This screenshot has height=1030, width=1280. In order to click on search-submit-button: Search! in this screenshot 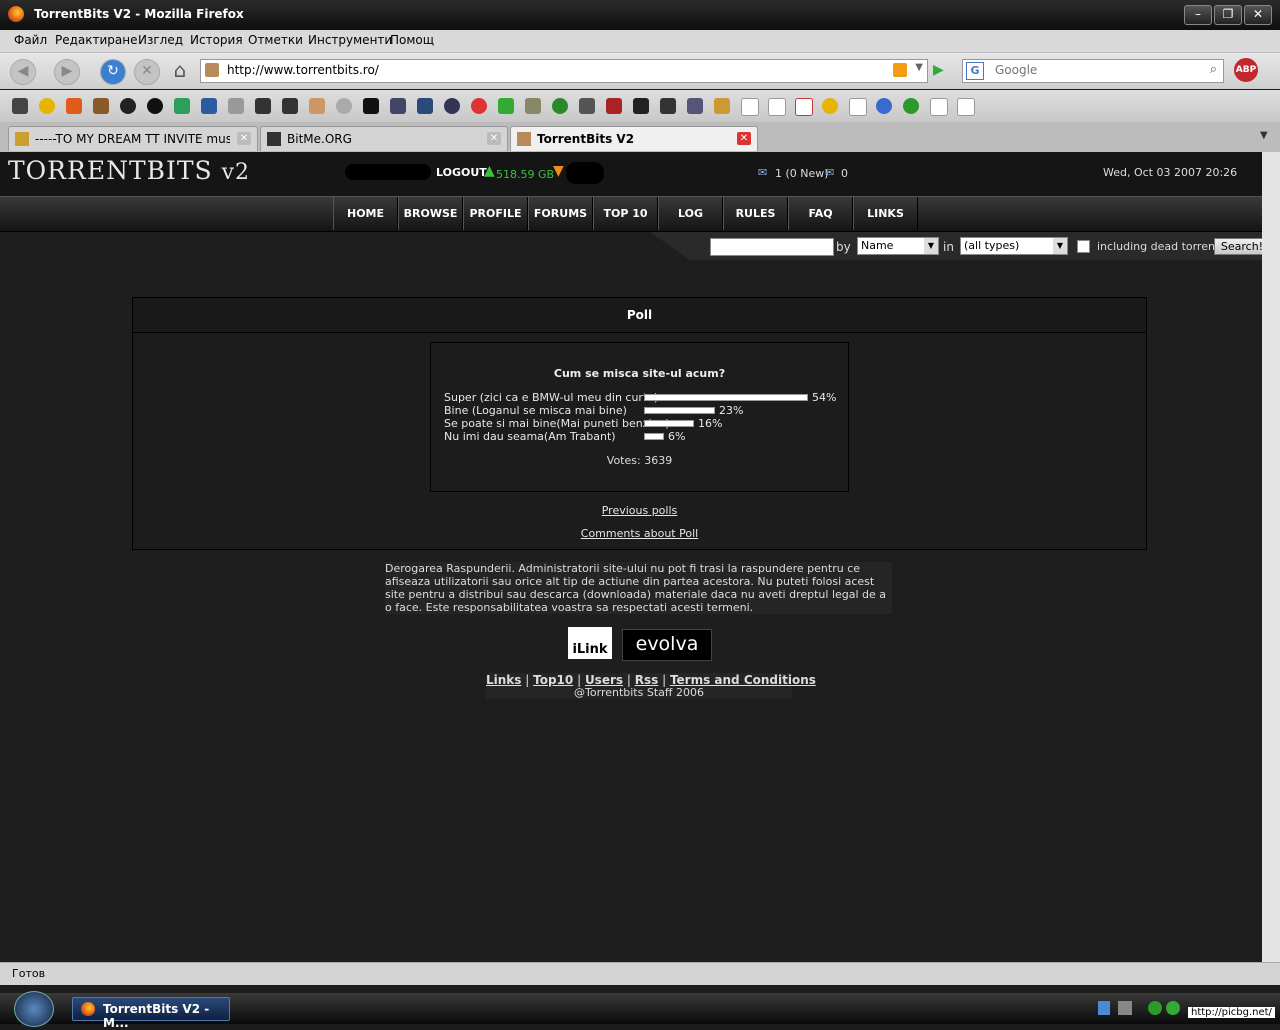, I will do `click(1238, 246)`.